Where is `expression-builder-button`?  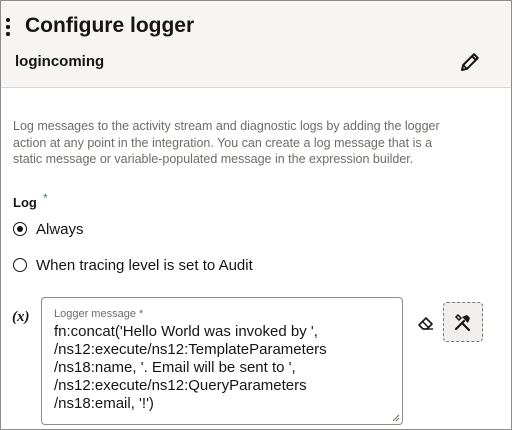
expression-builder-button is located at coordinates (463, 322).